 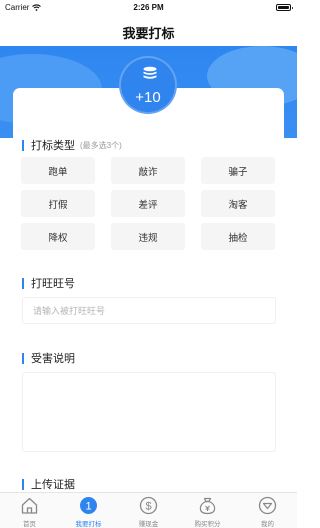 I want to click on tab-home-label: 首页, so click(x=29, y=524).